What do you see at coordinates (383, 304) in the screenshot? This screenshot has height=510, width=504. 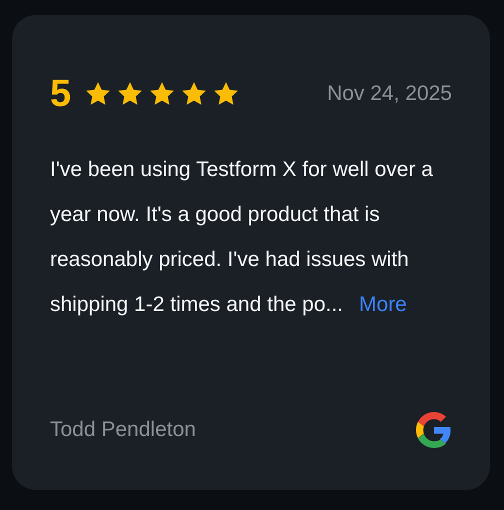 I see `more-link: More` at bounding box center [383, 304].